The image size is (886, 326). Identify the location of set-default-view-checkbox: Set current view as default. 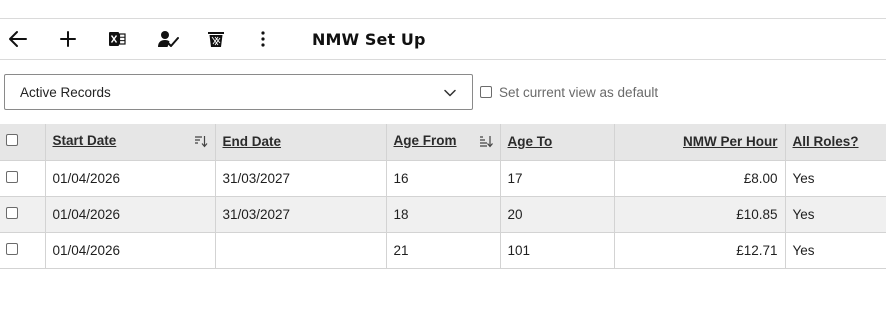
(569, 92).